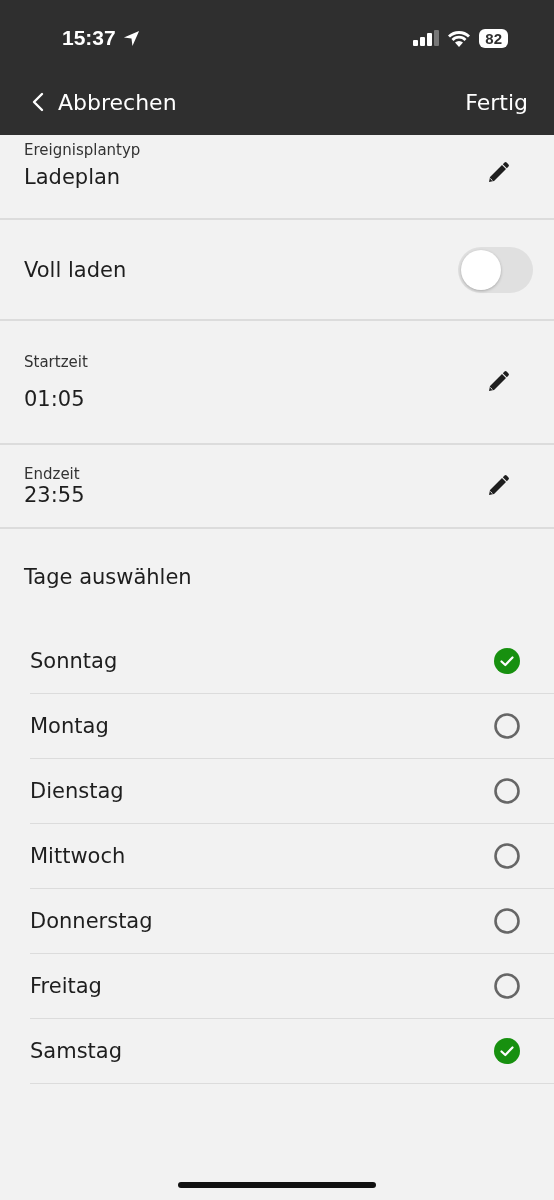 The height and width of the screenshot is (1200, 554). Describe the element at coordinates (52, 474) in the screenshot. I see `field-label: Endzeit` at that location.